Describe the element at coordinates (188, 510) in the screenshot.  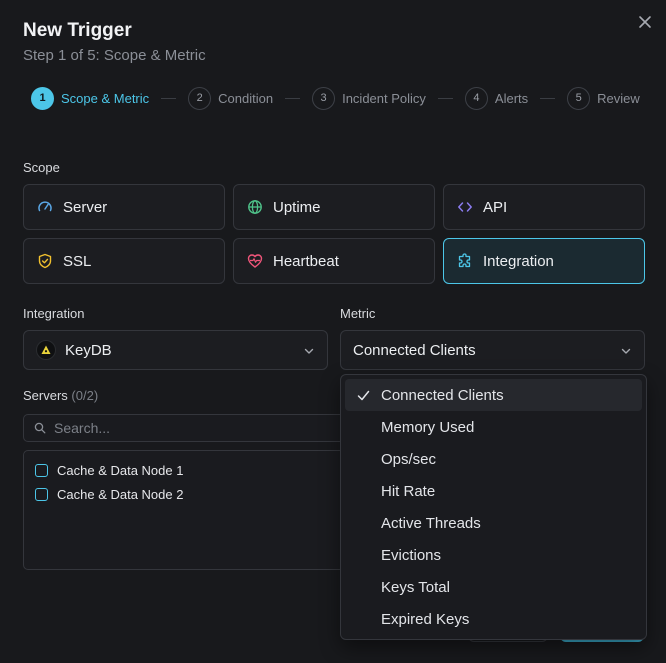
I see `server-list: Cache & Data Node 1 Cache & Data Node 2` at that location.